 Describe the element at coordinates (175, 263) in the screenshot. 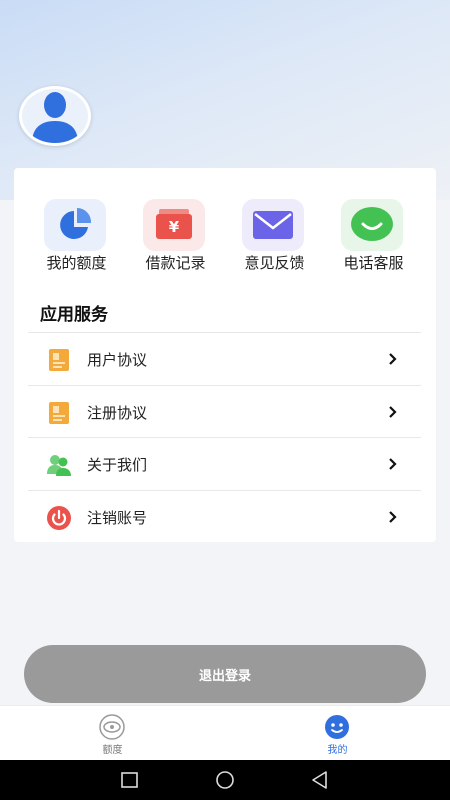

I see `quick-action-label: 借款记录` at that location.